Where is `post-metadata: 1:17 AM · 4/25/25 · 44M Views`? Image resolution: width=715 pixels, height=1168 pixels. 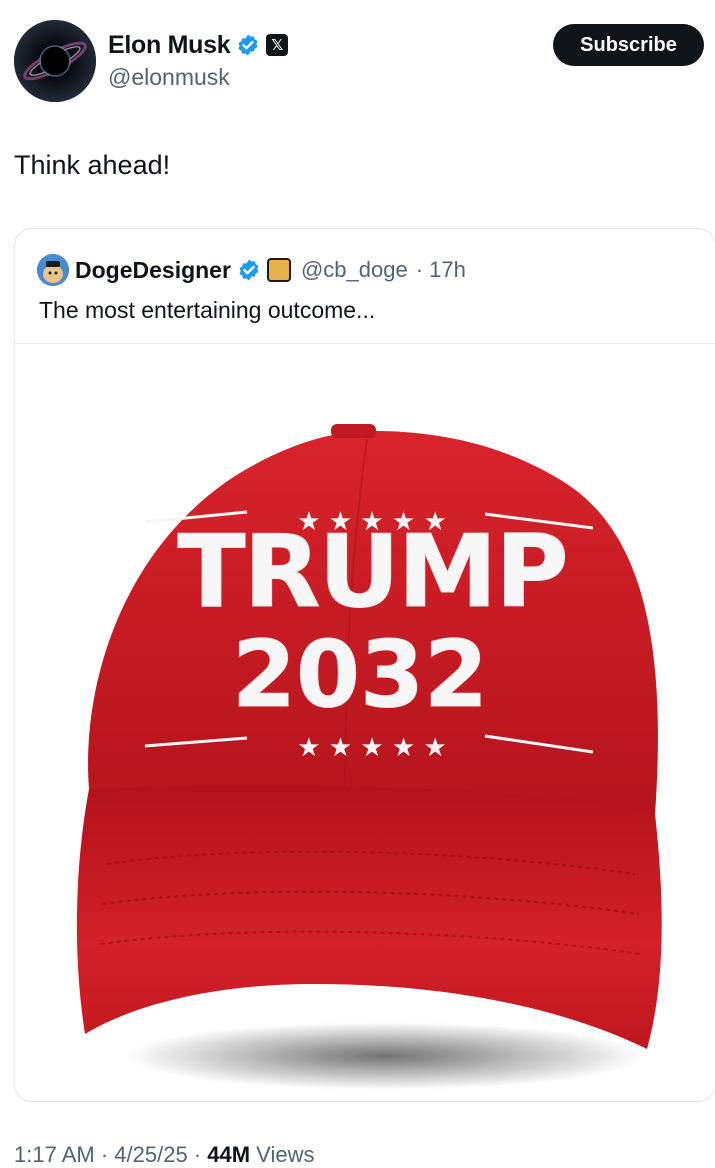 post-metadata: 1:17 AM · 4/25/25 · 44M Views is located at coordinates (164, 1155).